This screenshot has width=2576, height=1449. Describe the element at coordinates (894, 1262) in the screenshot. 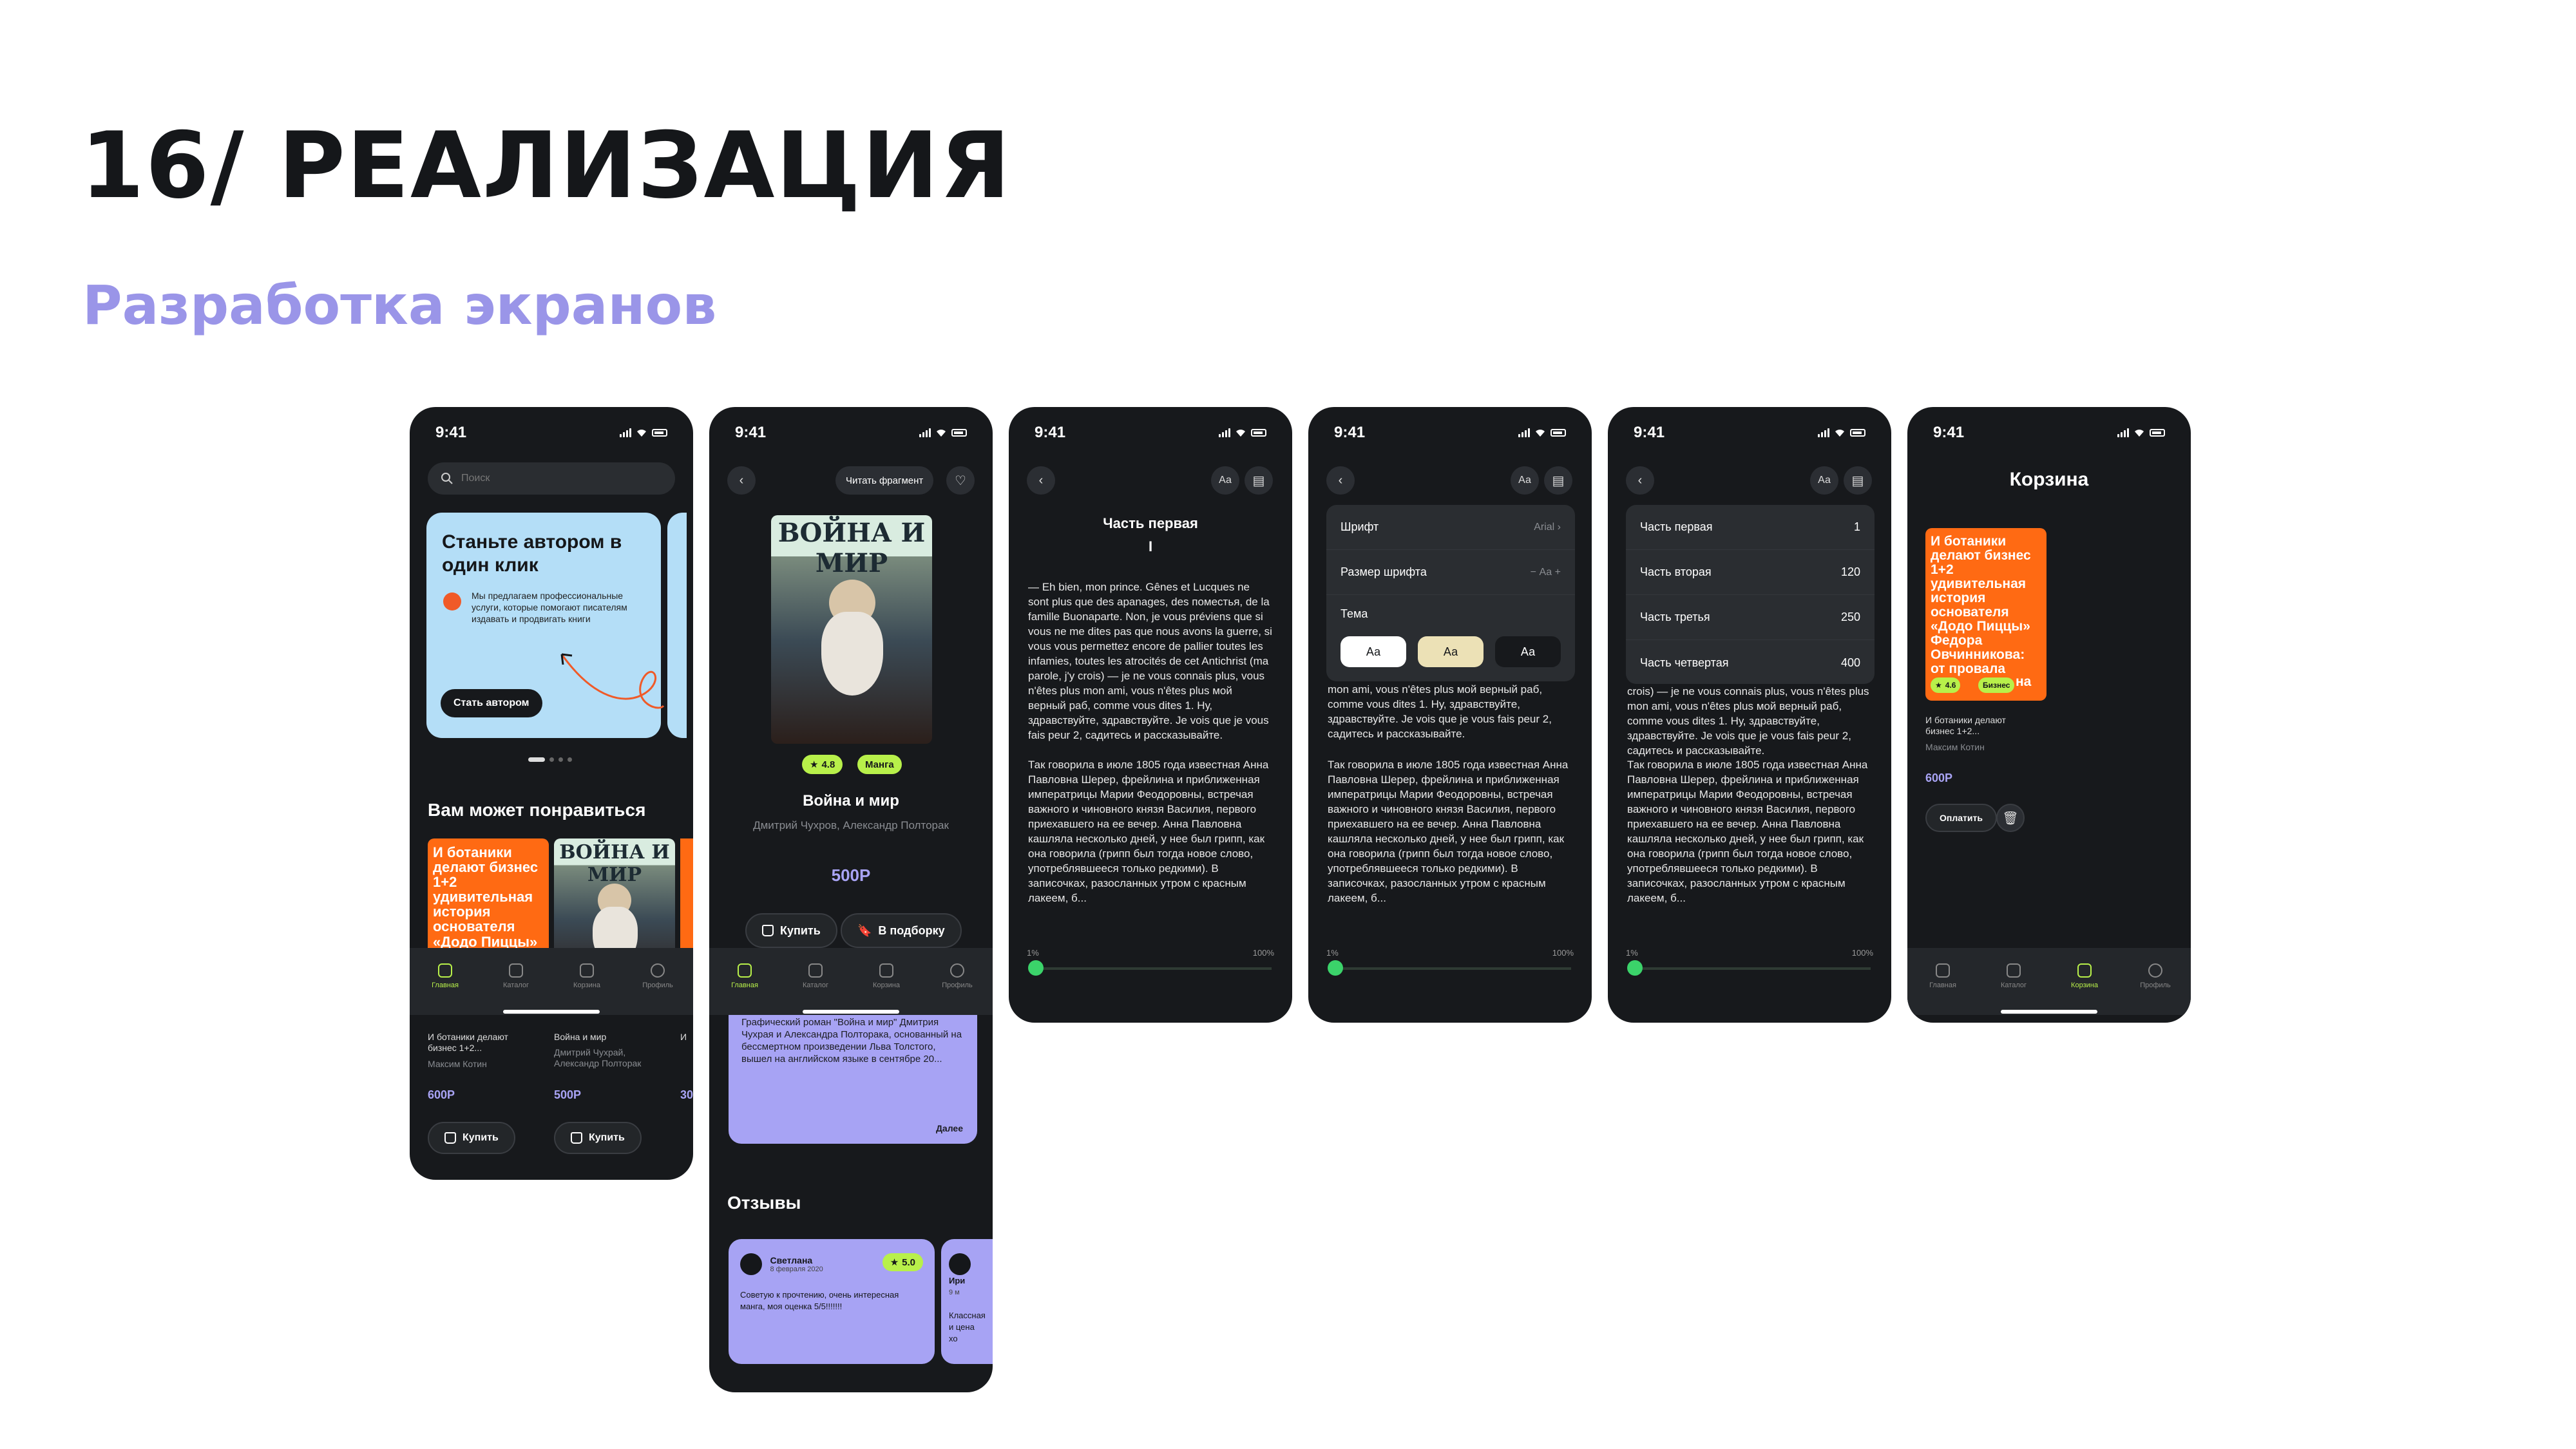

I see `star-icon: ★` at that location.